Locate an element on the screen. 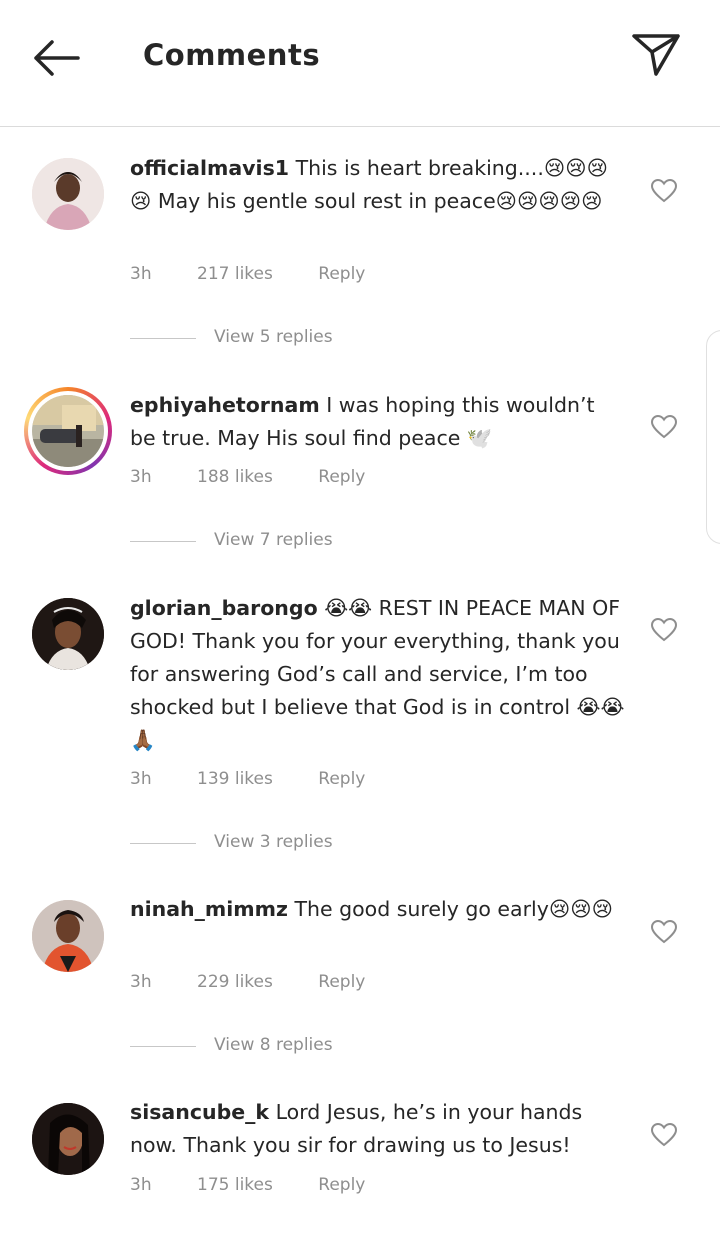  comment-body: The good surely go early😢😢😢 is located at coordinates (453, 909).